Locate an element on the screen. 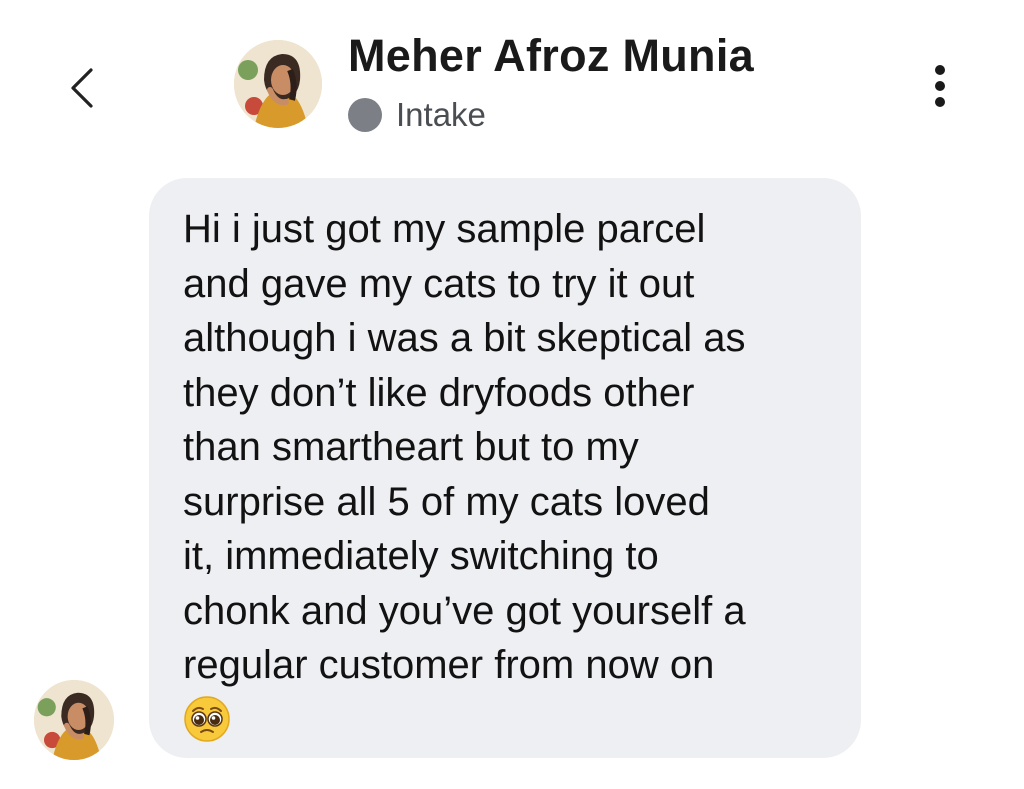 The height and width of the screenshot is (789, 1024). sender-avatar is located at coordinates (74, 720).